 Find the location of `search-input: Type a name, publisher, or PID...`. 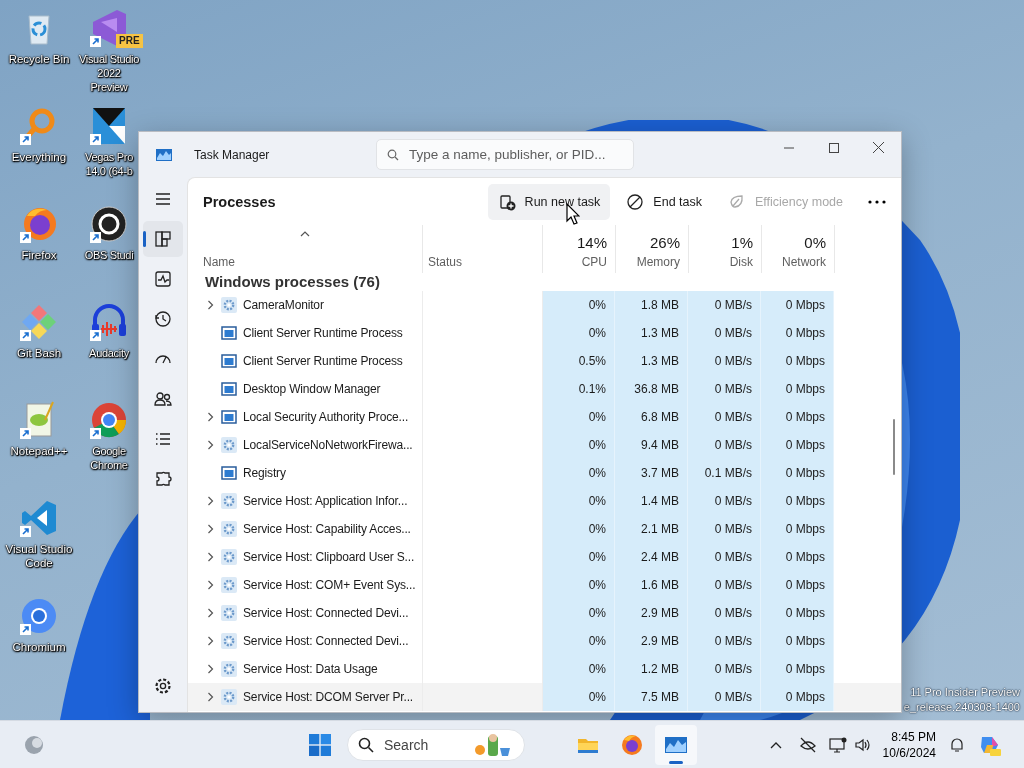

search-input: Type a name, publisher, or PID... is located at coordinates (521, 154).